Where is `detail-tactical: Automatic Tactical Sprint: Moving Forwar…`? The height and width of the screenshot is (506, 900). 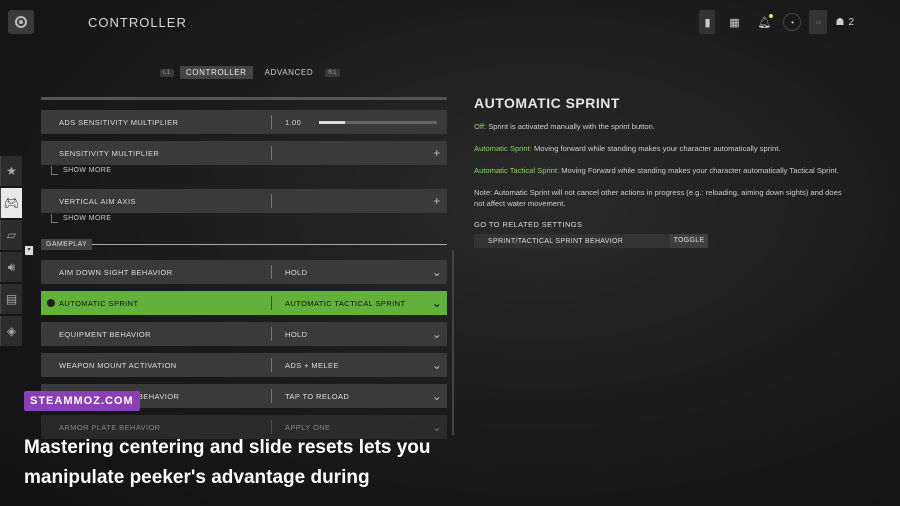 detail-tactical: Automatic Tactical Sprint: Moving Forwar… is located at coordinates (664, 170).